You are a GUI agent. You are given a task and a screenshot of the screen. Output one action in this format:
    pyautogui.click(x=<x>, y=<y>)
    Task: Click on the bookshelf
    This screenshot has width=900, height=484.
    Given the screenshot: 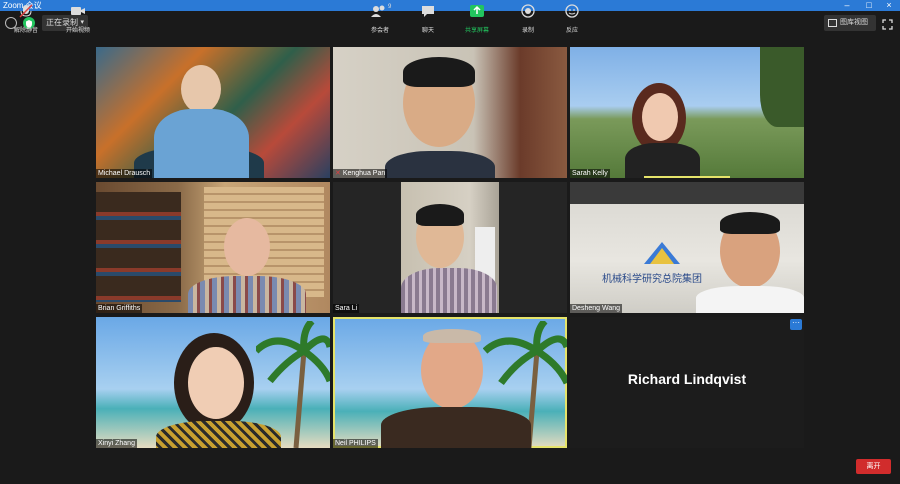 What is the action you would take?
    pyautogui.click(x=138, y=247)
    